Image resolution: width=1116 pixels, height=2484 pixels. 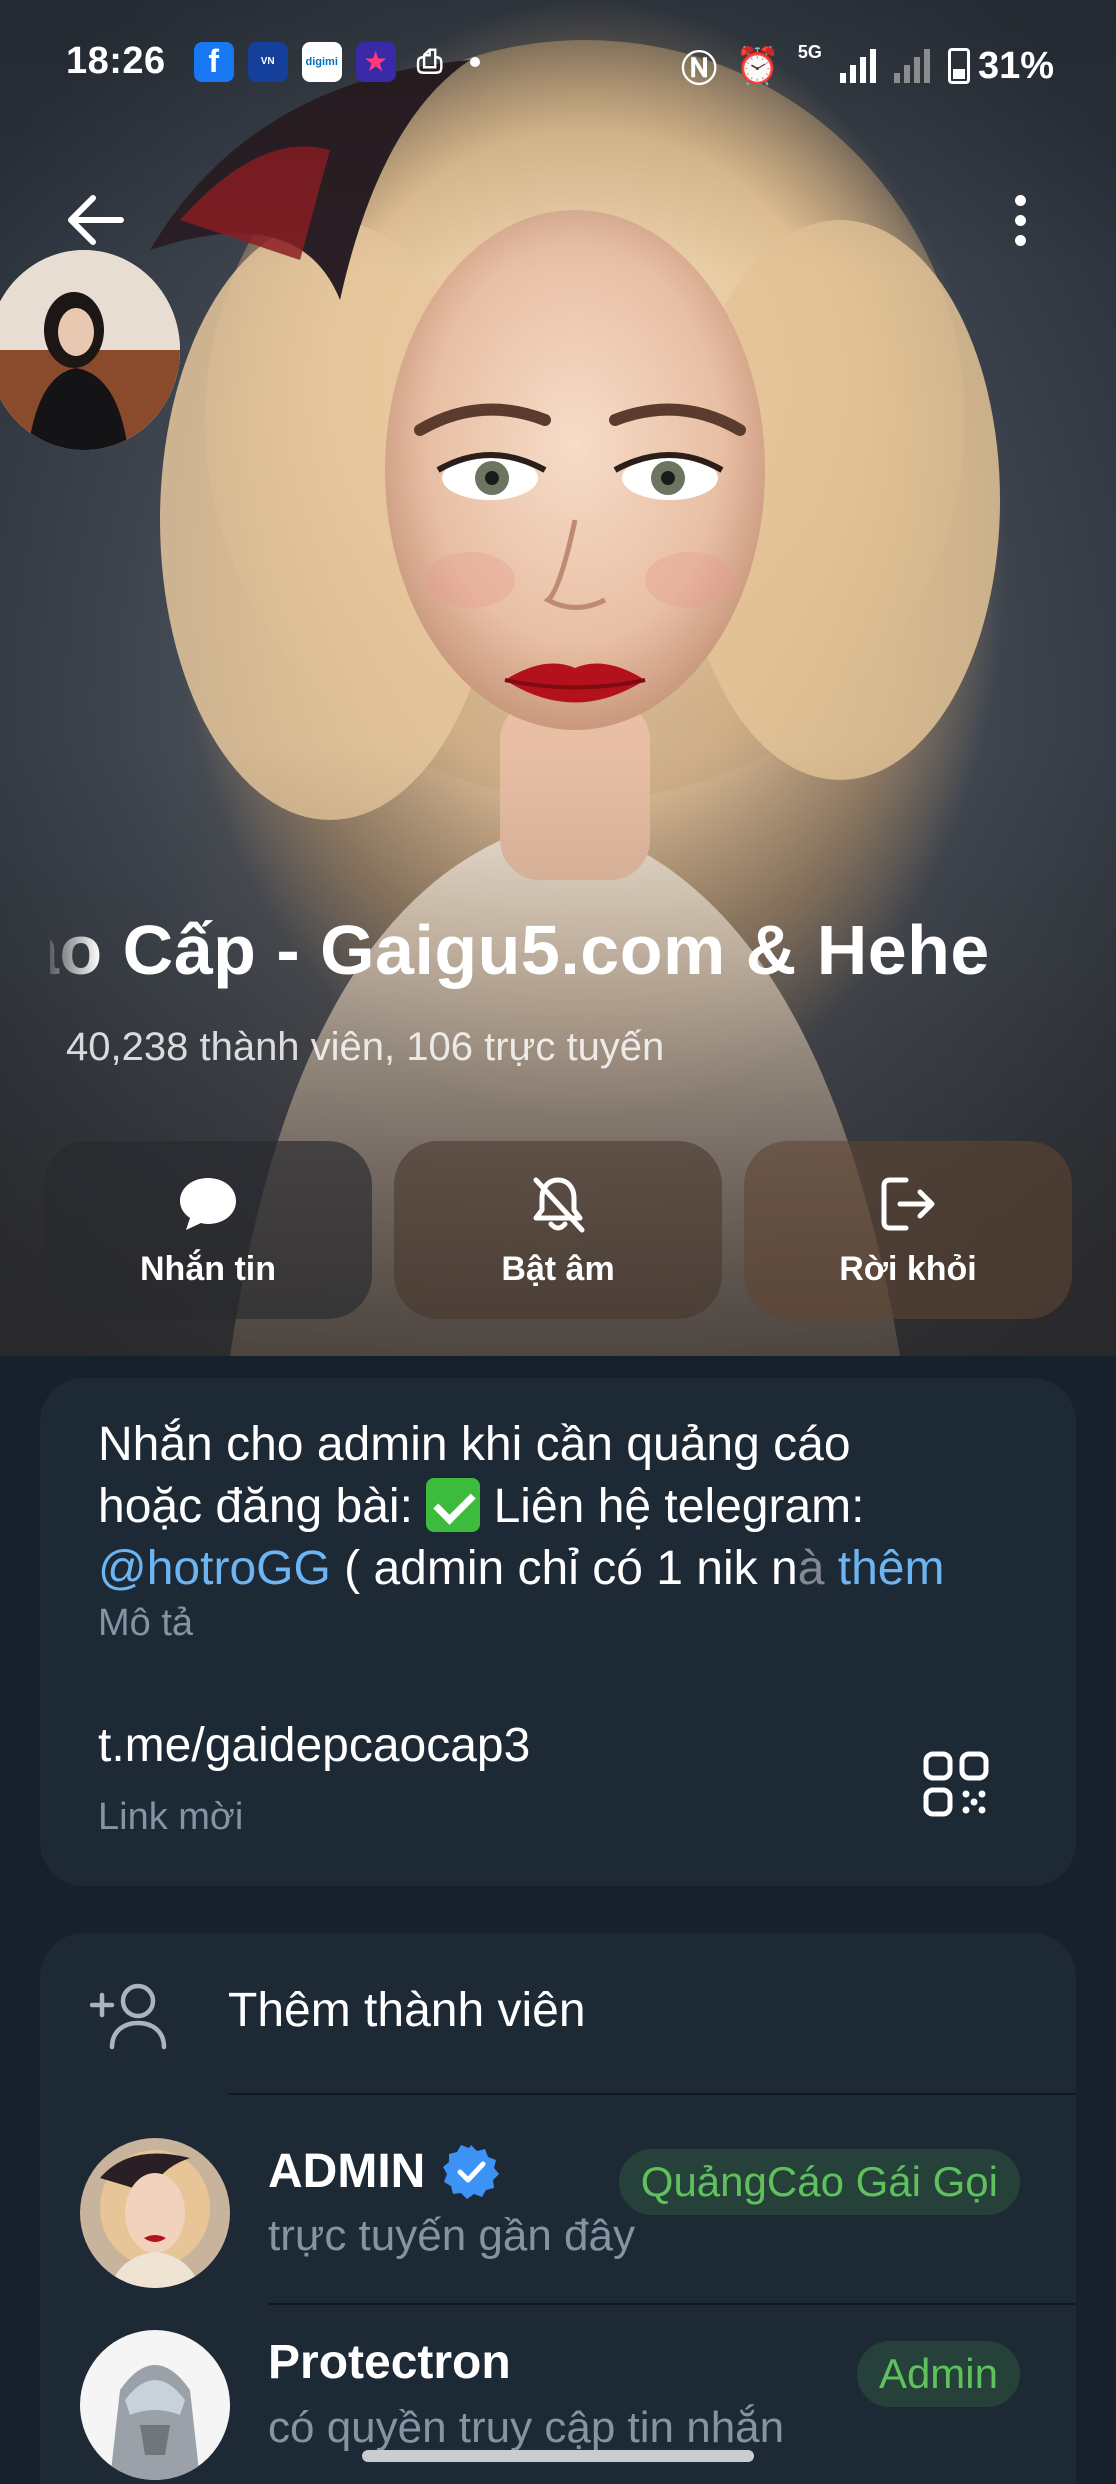 What do you see at coordinates (857, 66) in the screenshot?
I see `signal-icon` at bounding box center [857, 66].